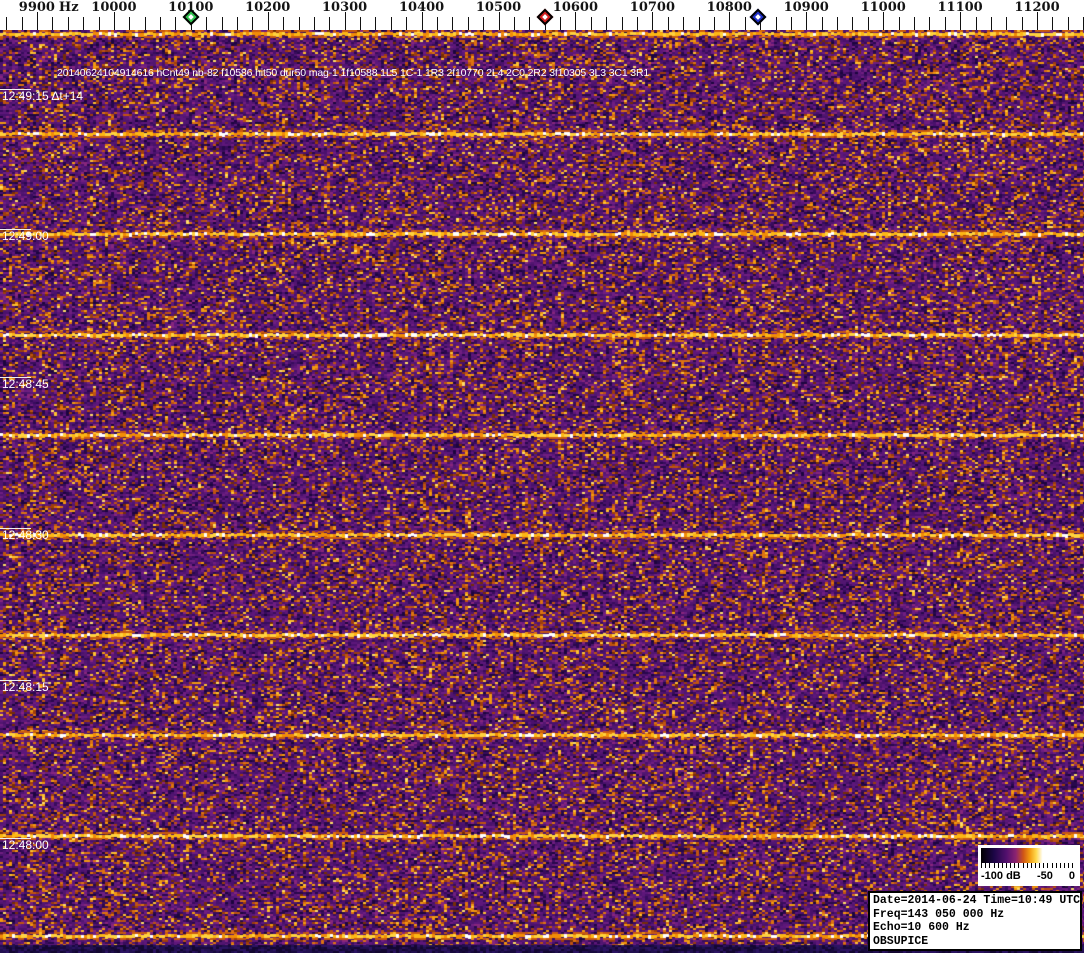 This screenshot has height=953, width=1084. I want to click on axis-label: 10700, so click(652, 7).